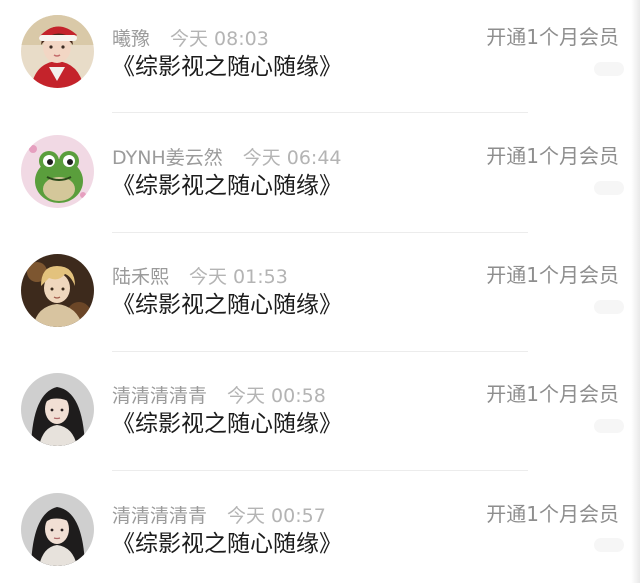 The image size is (640, 588). What do you see at coordinates (292, 158) in the screenshot?
I see `timestamp: 今天 06:44` at bounding box center [292, 158].